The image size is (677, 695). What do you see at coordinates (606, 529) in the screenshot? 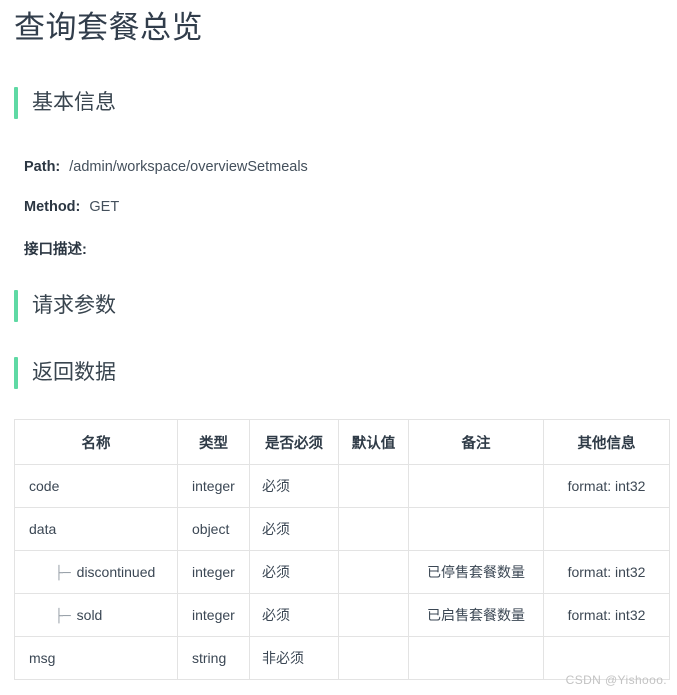
I see `cell-extra` at bounding box center [606, 529].